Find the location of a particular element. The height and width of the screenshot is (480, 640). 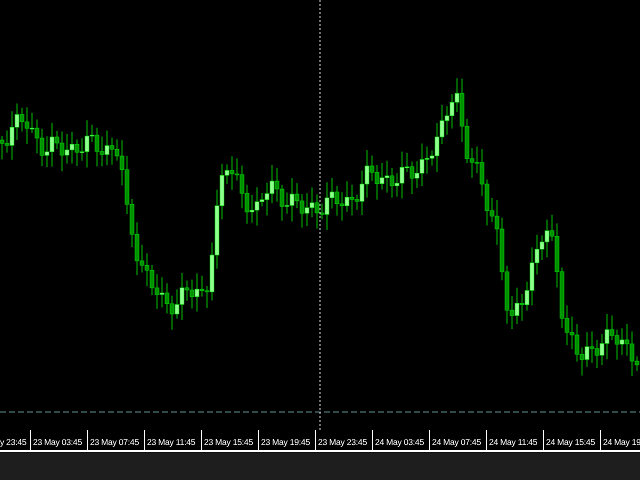

time-axis-label: 24 May 03:45 is located at coordinates (399, 442).